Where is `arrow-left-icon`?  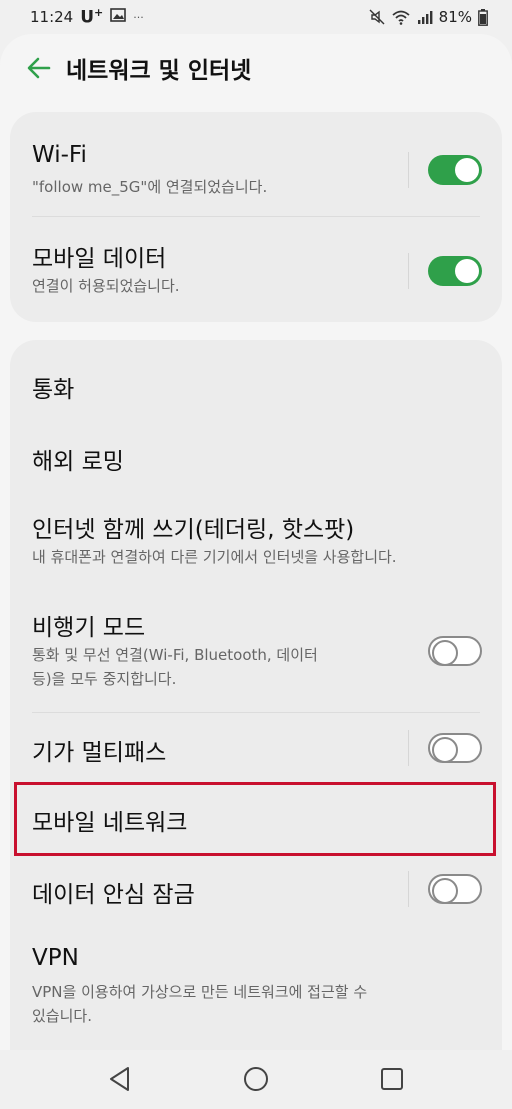 arrow-left-icon is located at coordinates (39, 68).